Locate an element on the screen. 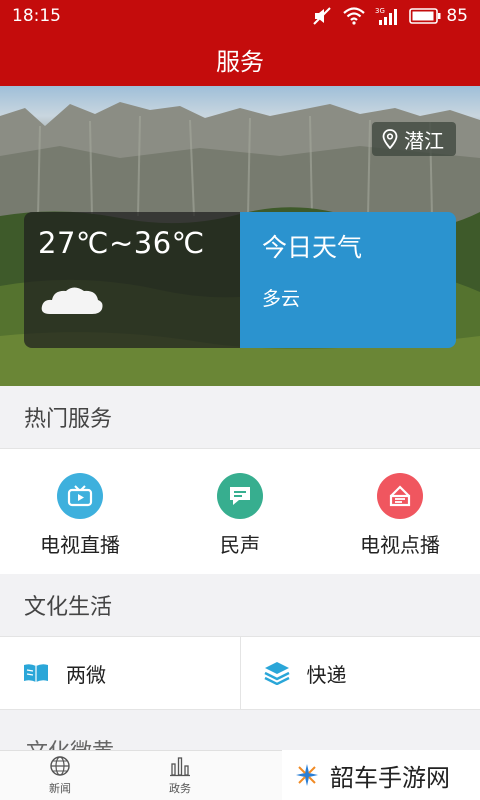 This screenshot has height=800, width=480. service-tv-vod: 电视点播 is located at coordinates (400, 511).